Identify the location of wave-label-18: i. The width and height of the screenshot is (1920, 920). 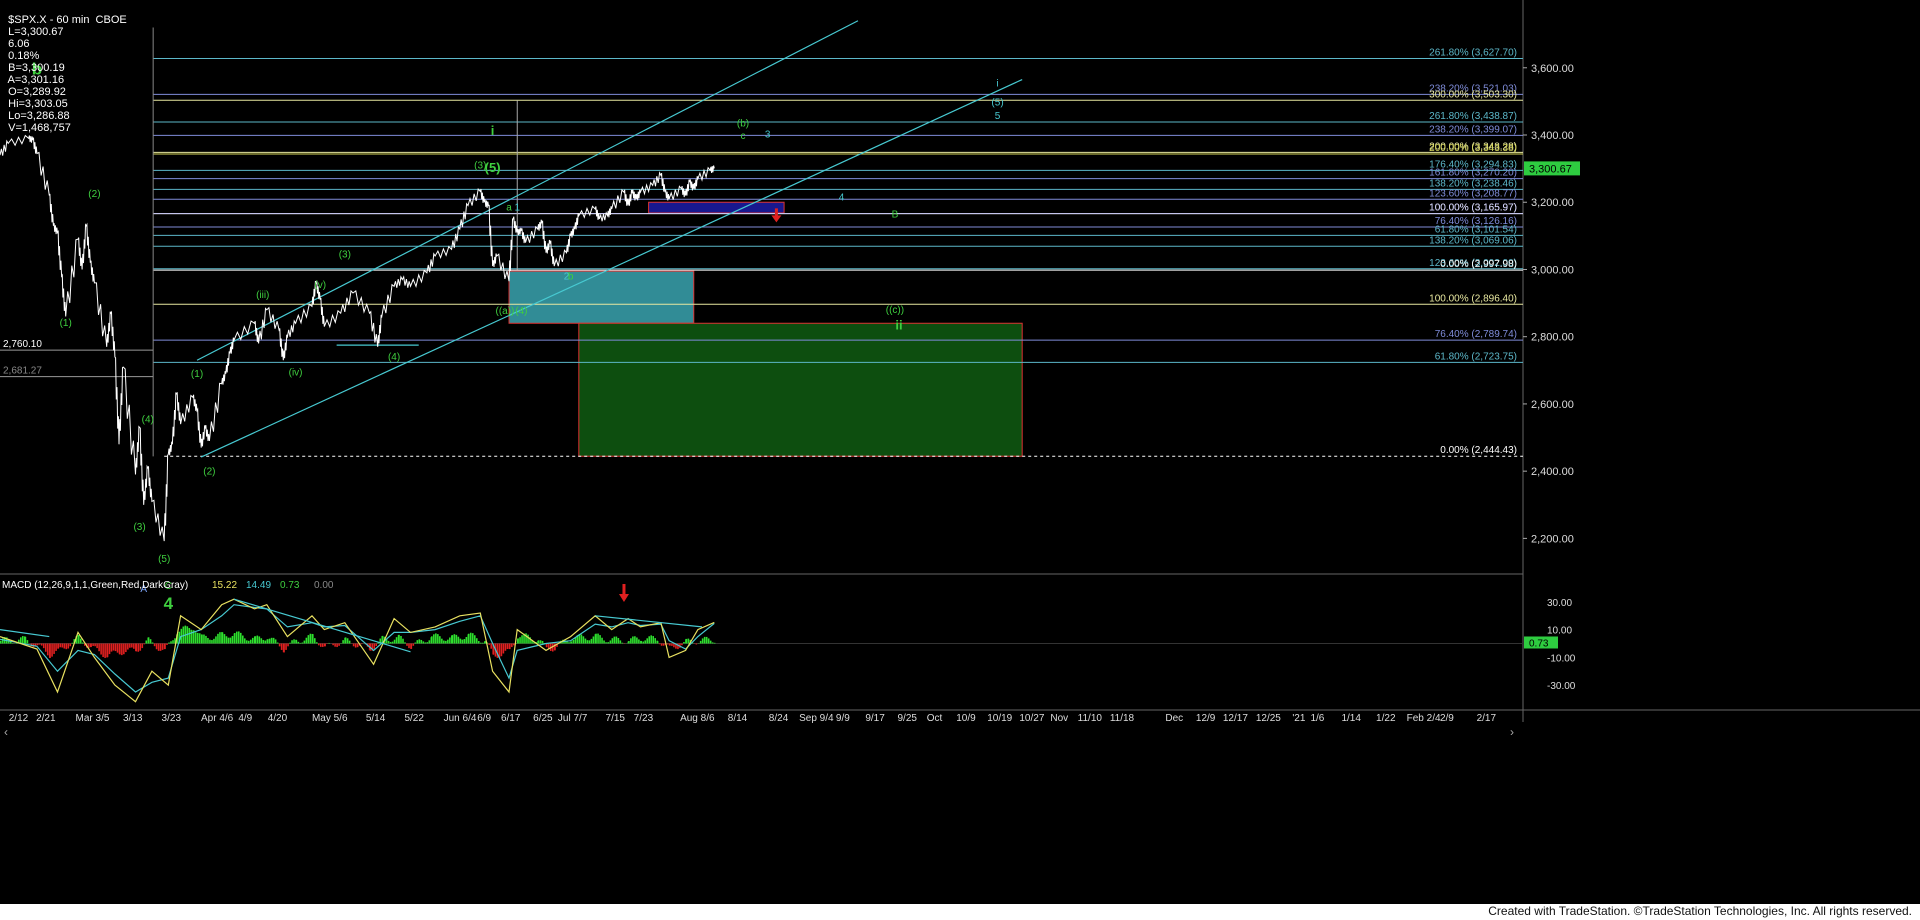
(493, 130).